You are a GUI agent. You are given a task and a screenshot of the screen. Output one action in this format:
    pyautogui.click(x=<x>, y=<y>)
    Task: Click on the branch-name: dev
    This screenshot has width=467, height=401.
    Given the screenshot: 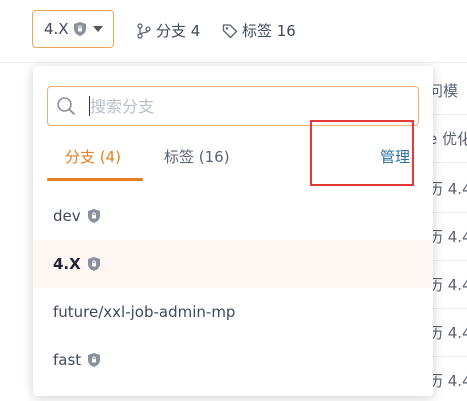 What is the action you would take?
    pyautogui.click(x=67, y=216)
    